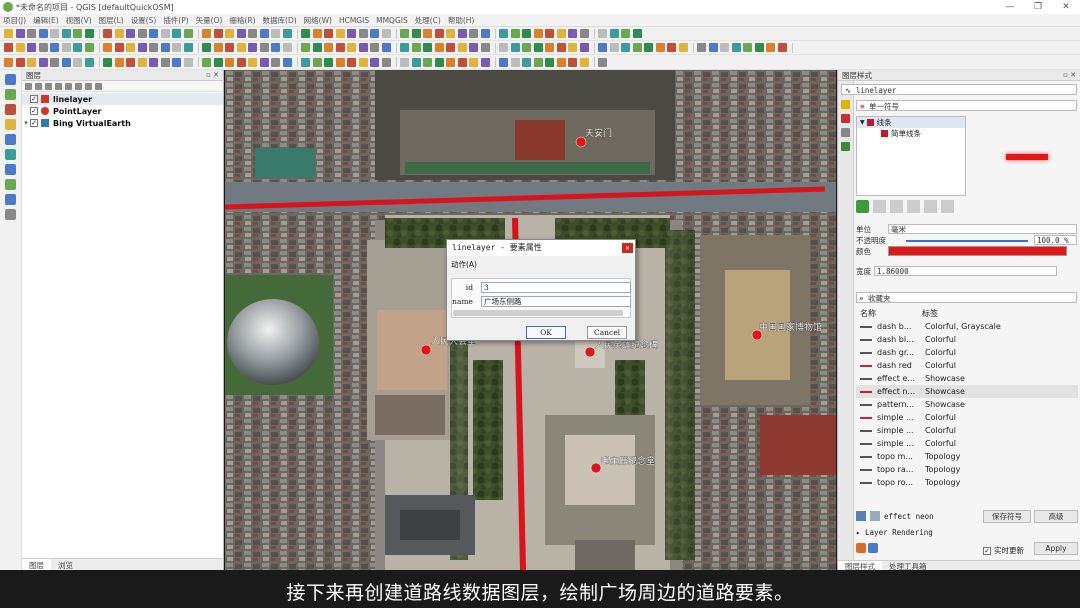  I want to click on menu-item-0: 项目(J), so click(14, 20).